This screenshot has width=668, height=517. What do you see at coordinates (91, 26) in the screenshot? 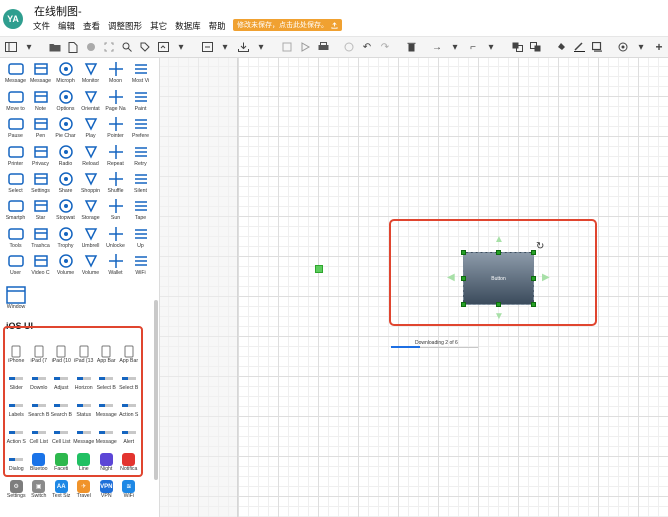
I see `menu-view: 查看` at bounding box center [91, 26].